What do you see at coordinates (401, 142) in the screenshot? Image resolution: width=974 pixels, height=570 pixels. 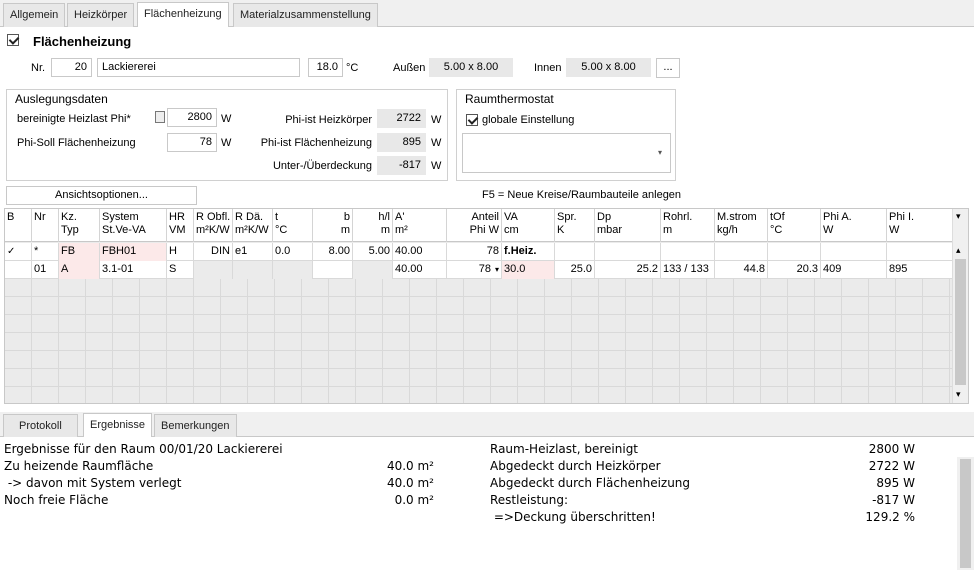 I see `phiist-flaechenheizung-value: 895` at bounding box center [401, 142].